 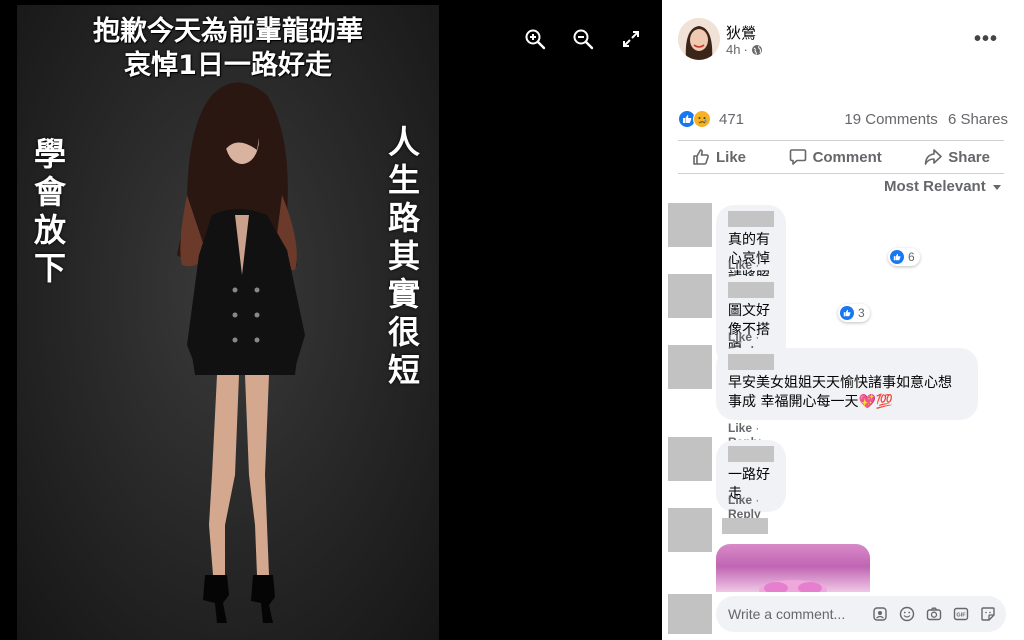 I want to click on zoom-out-icon, so click(x=583, y=39).